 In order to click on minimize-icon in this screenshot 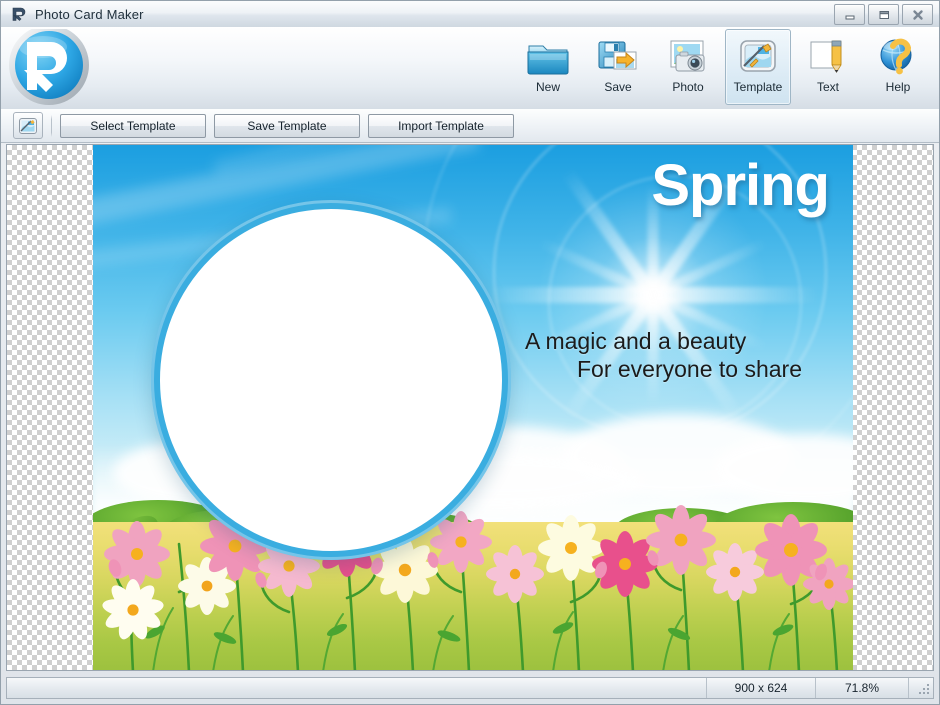, I will do `click(849, 14)`.